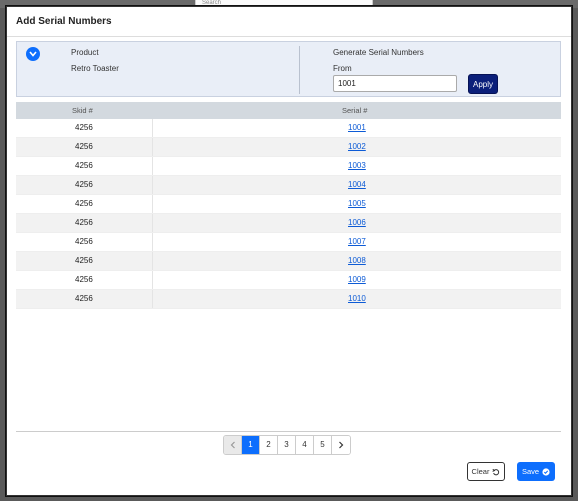 This screenshot has width=578, height=501. I want to click on undo-icon, so click(496, 471).